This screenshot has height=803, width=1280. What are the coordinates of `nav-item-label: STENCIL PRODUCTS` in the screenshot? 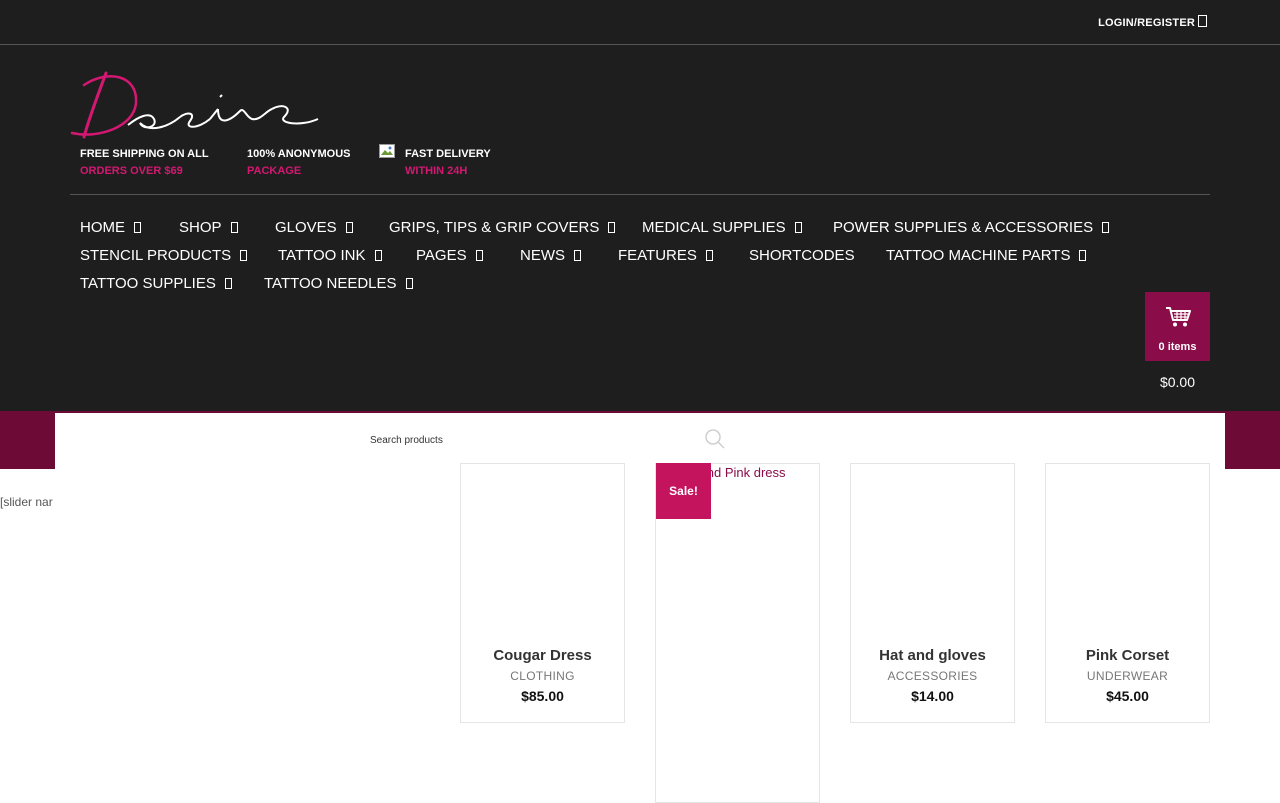 It's located at (156, 255).